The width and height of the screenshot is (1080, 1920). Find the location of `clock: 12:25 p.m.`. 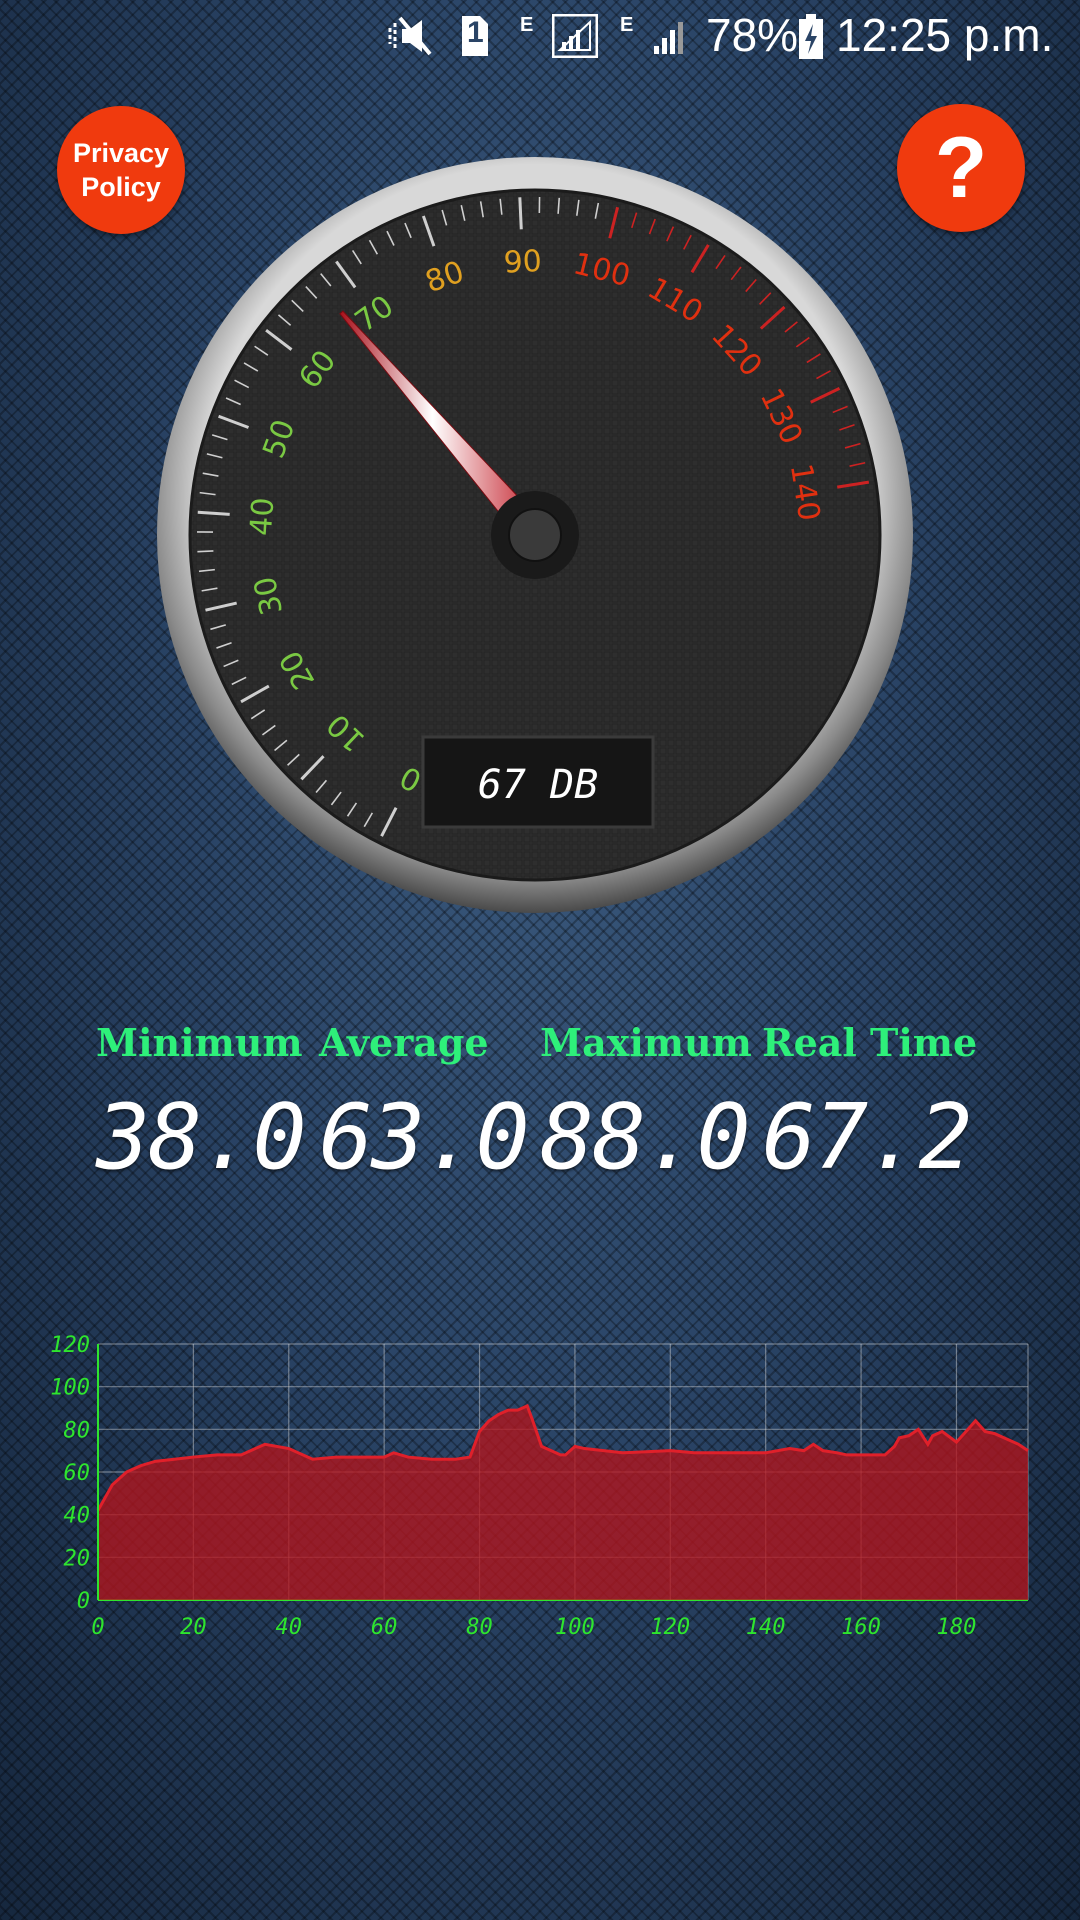

clock: 12:25 p.m. is located at coordinates (945, 35).